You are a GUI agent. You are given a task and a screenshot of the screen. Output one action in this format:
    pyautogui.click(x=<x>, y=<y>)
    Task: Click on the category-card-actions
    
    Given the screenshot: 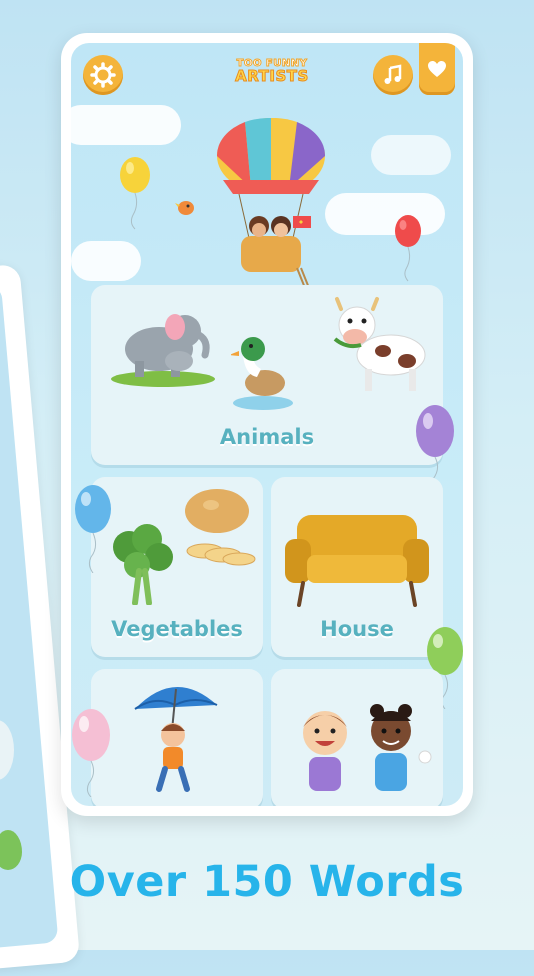 What is the action you would take?
    pyautogui.click(x=177, y=737)
    